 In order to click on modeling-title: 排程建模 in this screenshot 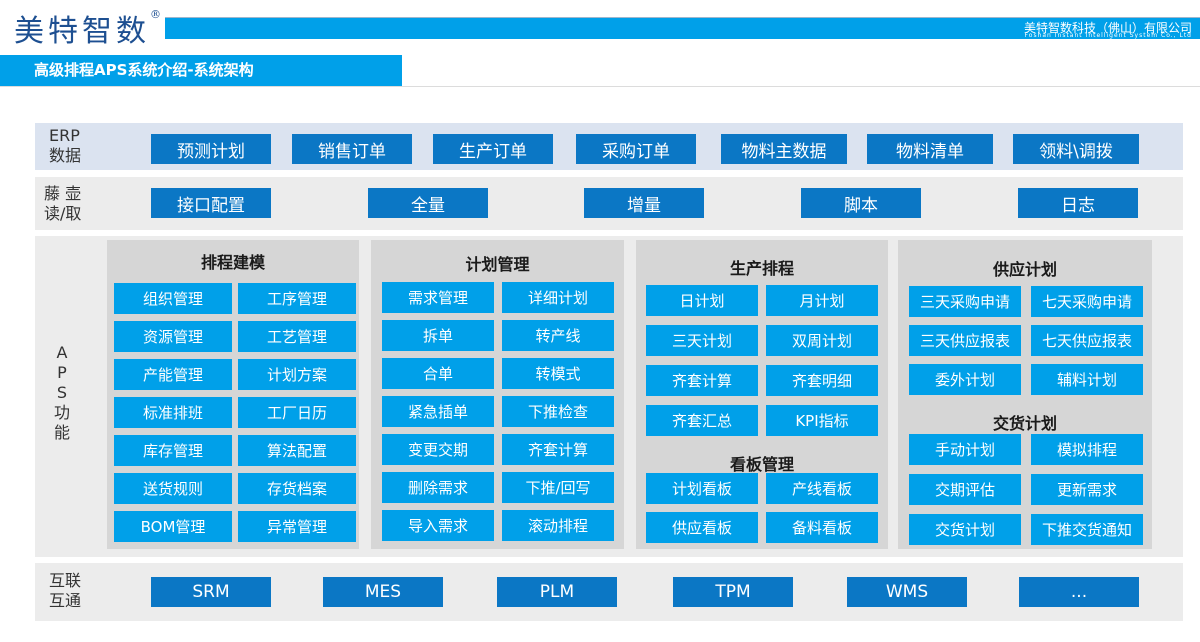, I will do `click(232, 262)`.